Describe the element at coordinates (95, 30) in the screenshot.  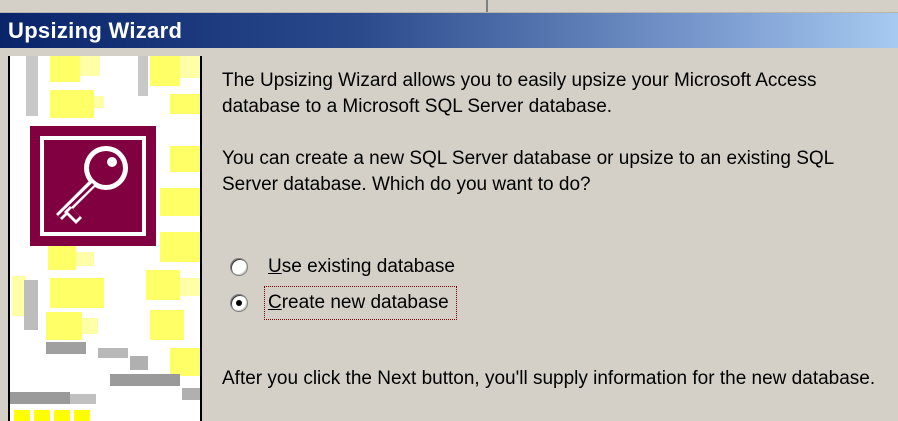
I see `window-title: Upsizing Wizard` at that location.